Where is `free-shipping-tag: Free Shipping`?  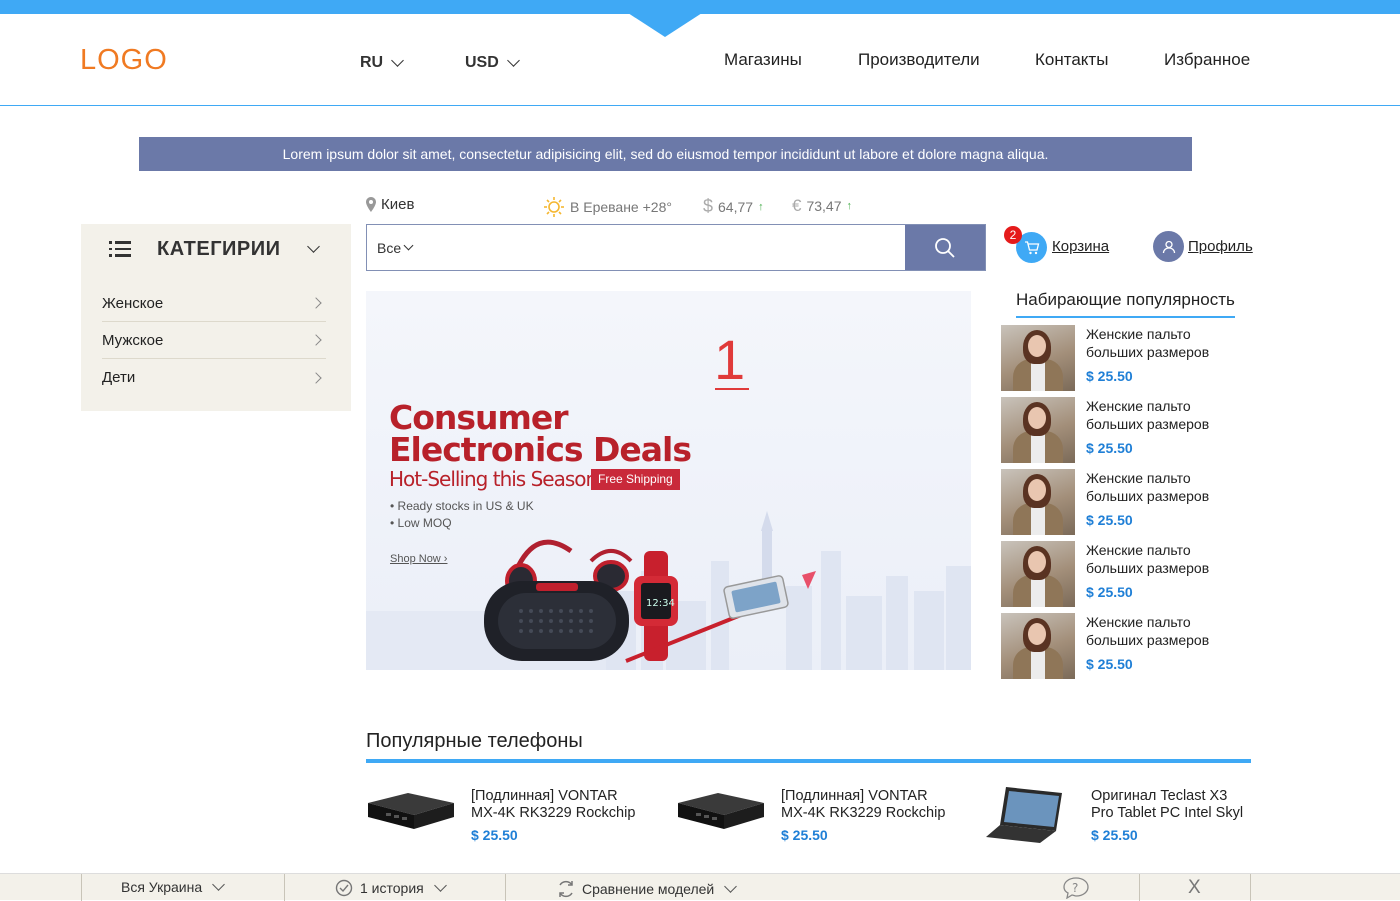 free-shipping-tag: Free Shipping is located at coordinates (635, 479).